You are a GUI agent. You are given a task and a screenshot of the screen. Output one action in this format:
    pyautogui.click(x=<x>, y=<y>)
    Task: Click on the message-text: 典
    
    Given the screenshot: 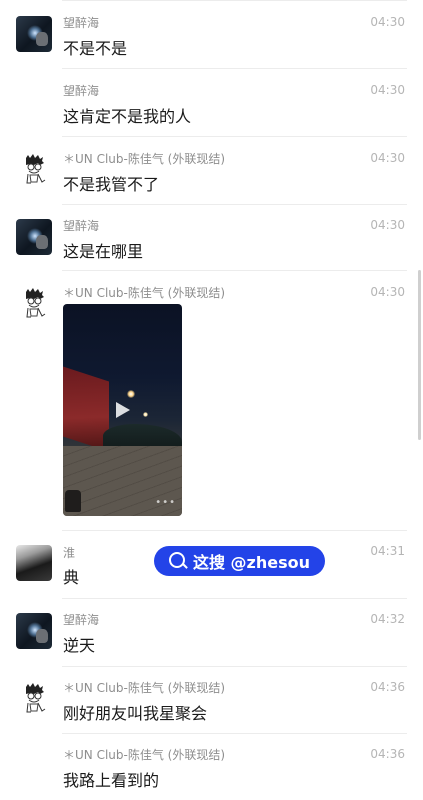 What is the action you would take?
    pyautogui.click(x=71, y=576)
    